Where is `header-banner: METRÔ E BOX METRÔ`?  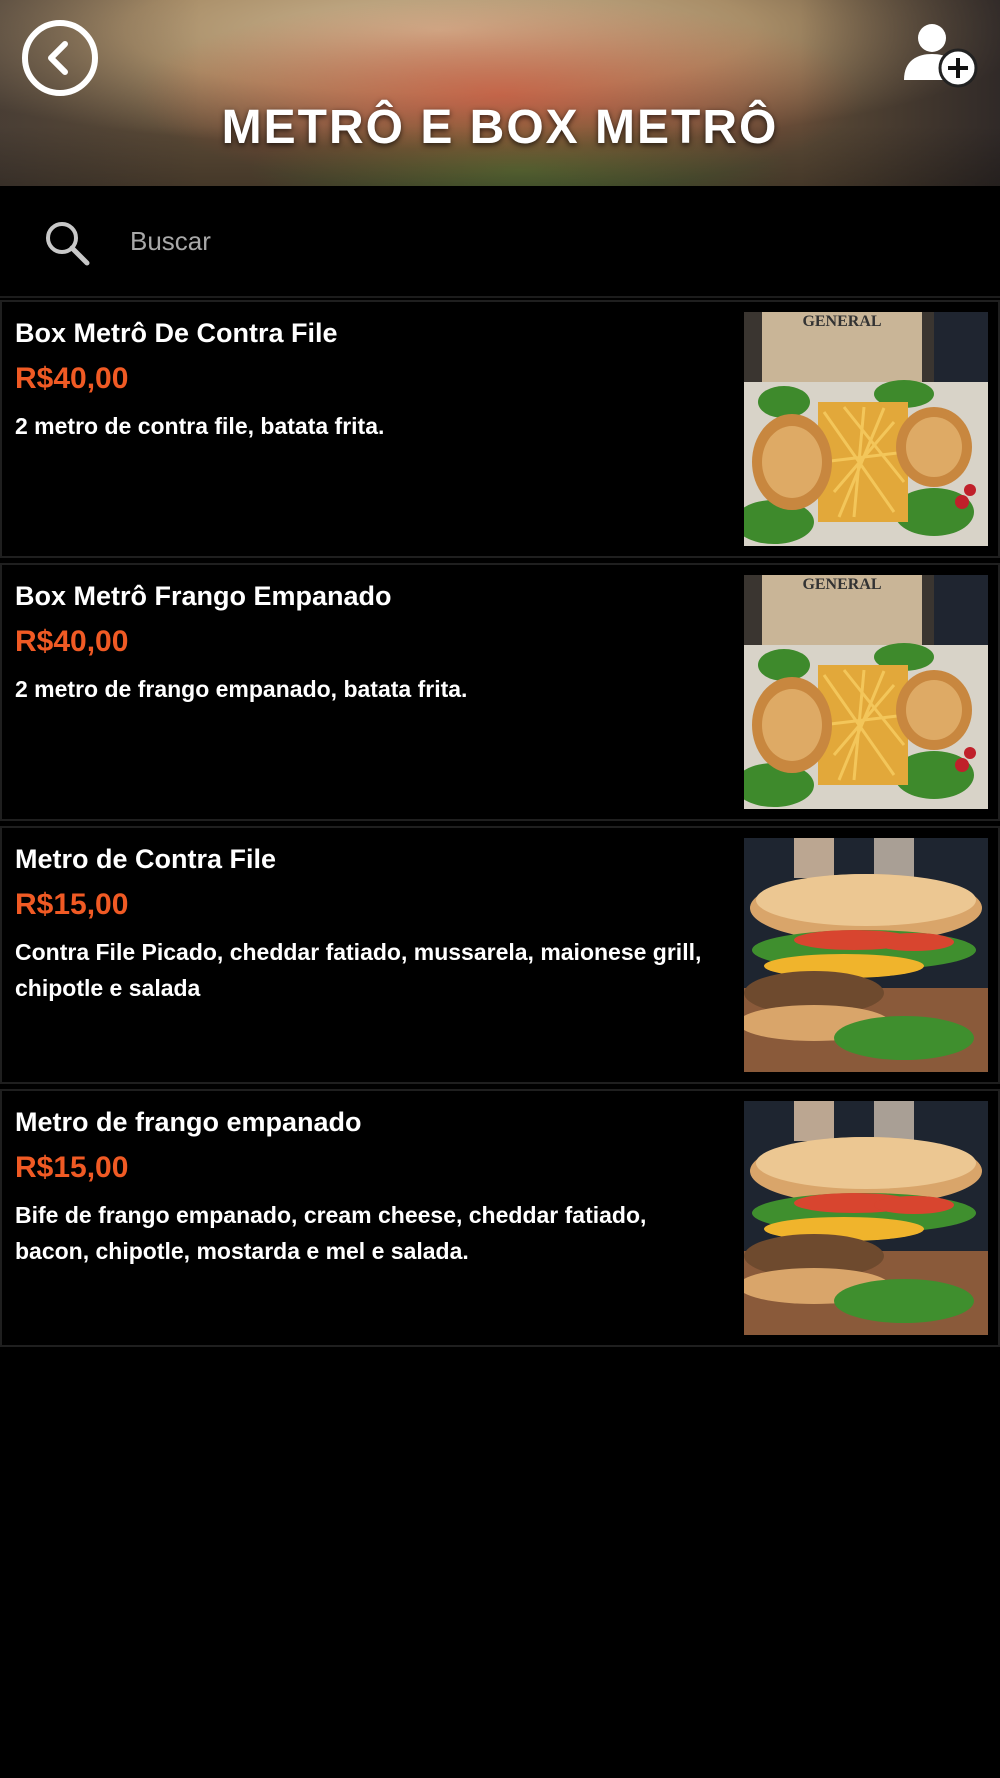
header-banner: METRÔ E BOX METRÔ is located at coordinates (500, 93).